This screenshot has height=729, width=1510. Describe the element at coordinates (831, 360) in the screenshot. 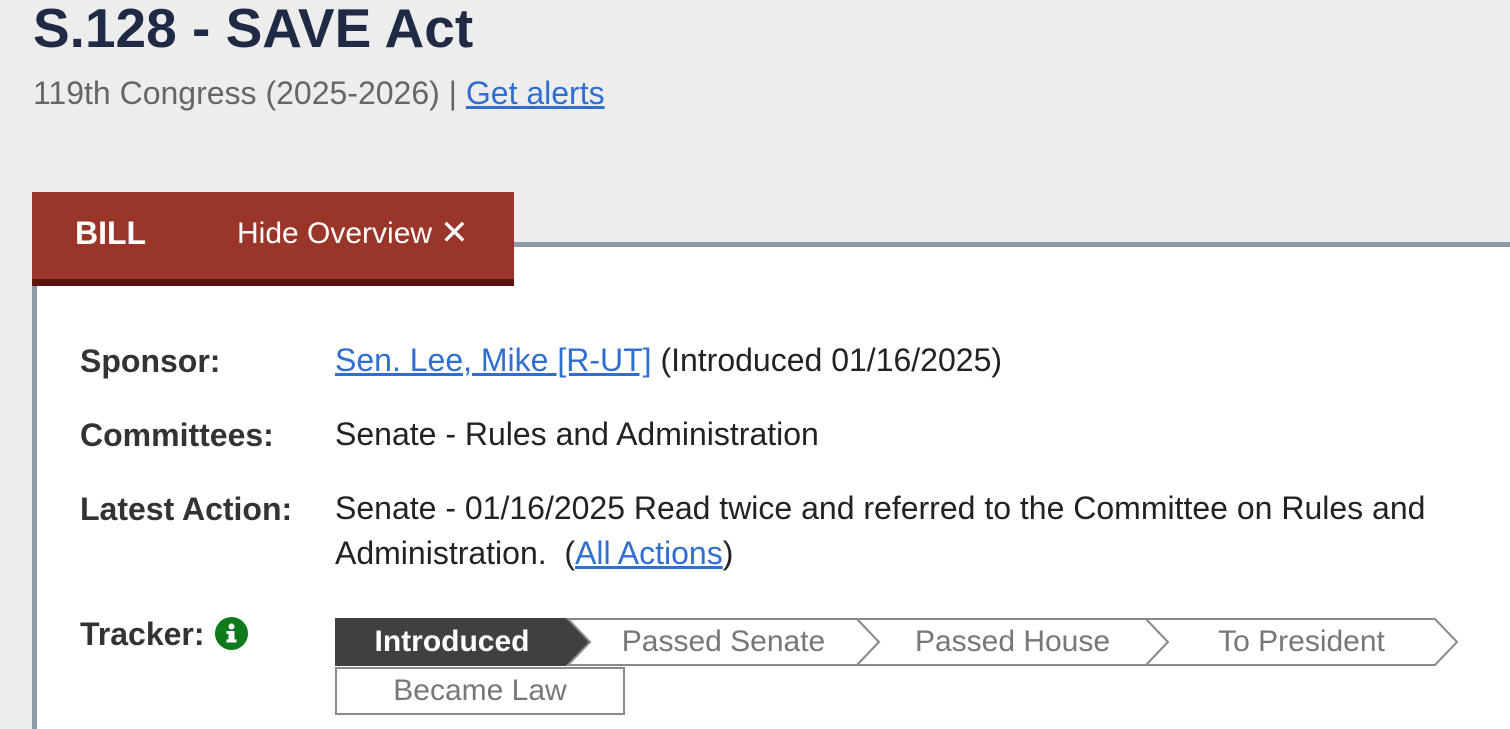

I see `sponsor-introduced-date: (Introduced 01/16/2025)` at that location.